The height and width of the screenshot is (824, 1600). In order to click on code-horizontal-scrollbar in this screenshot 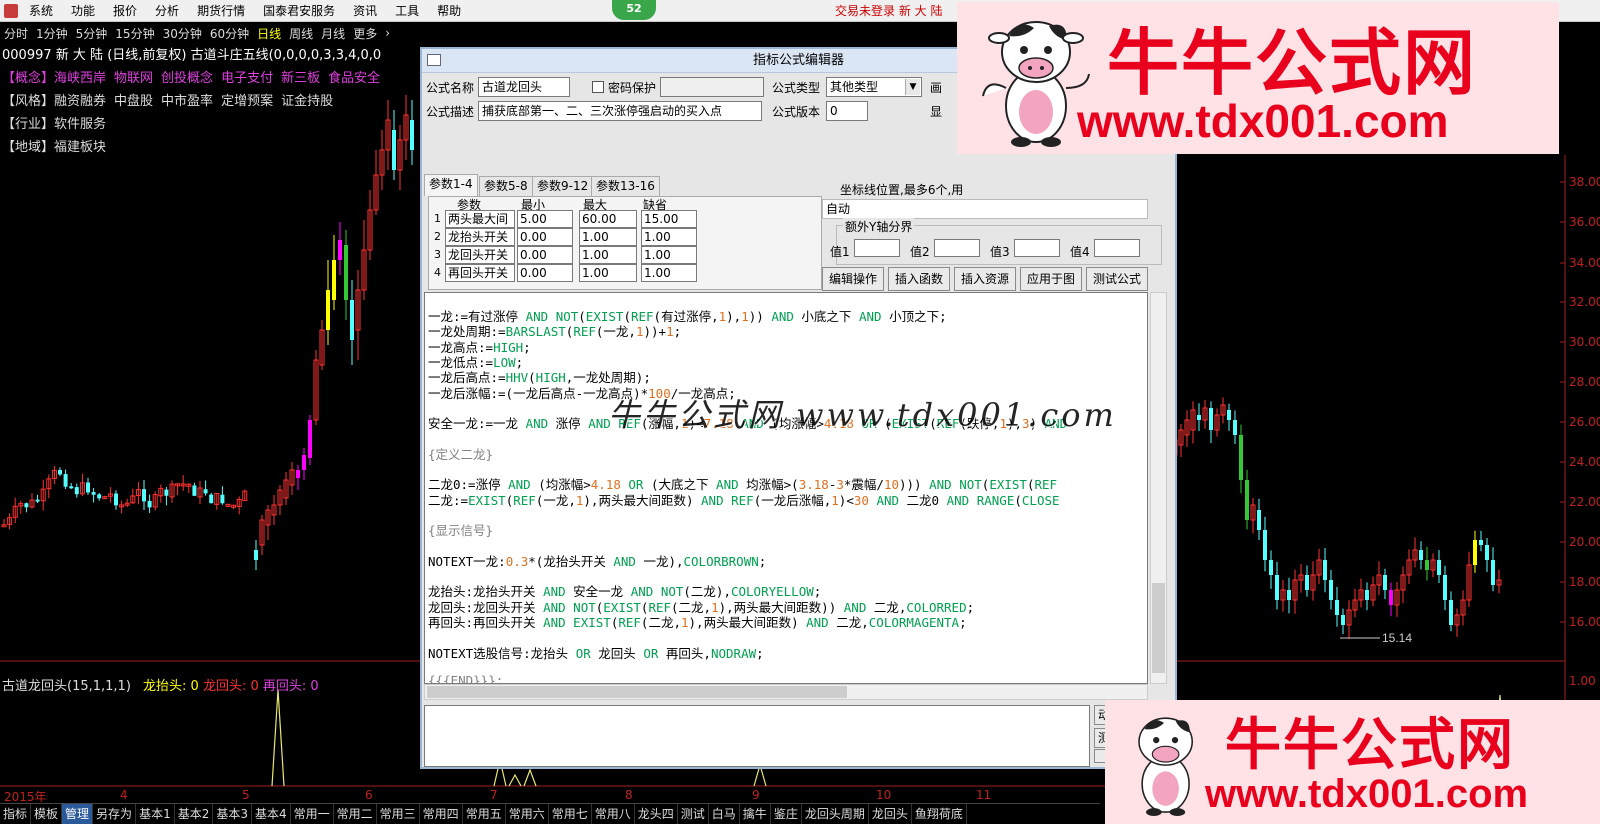, I will do `click(786, 692)`.